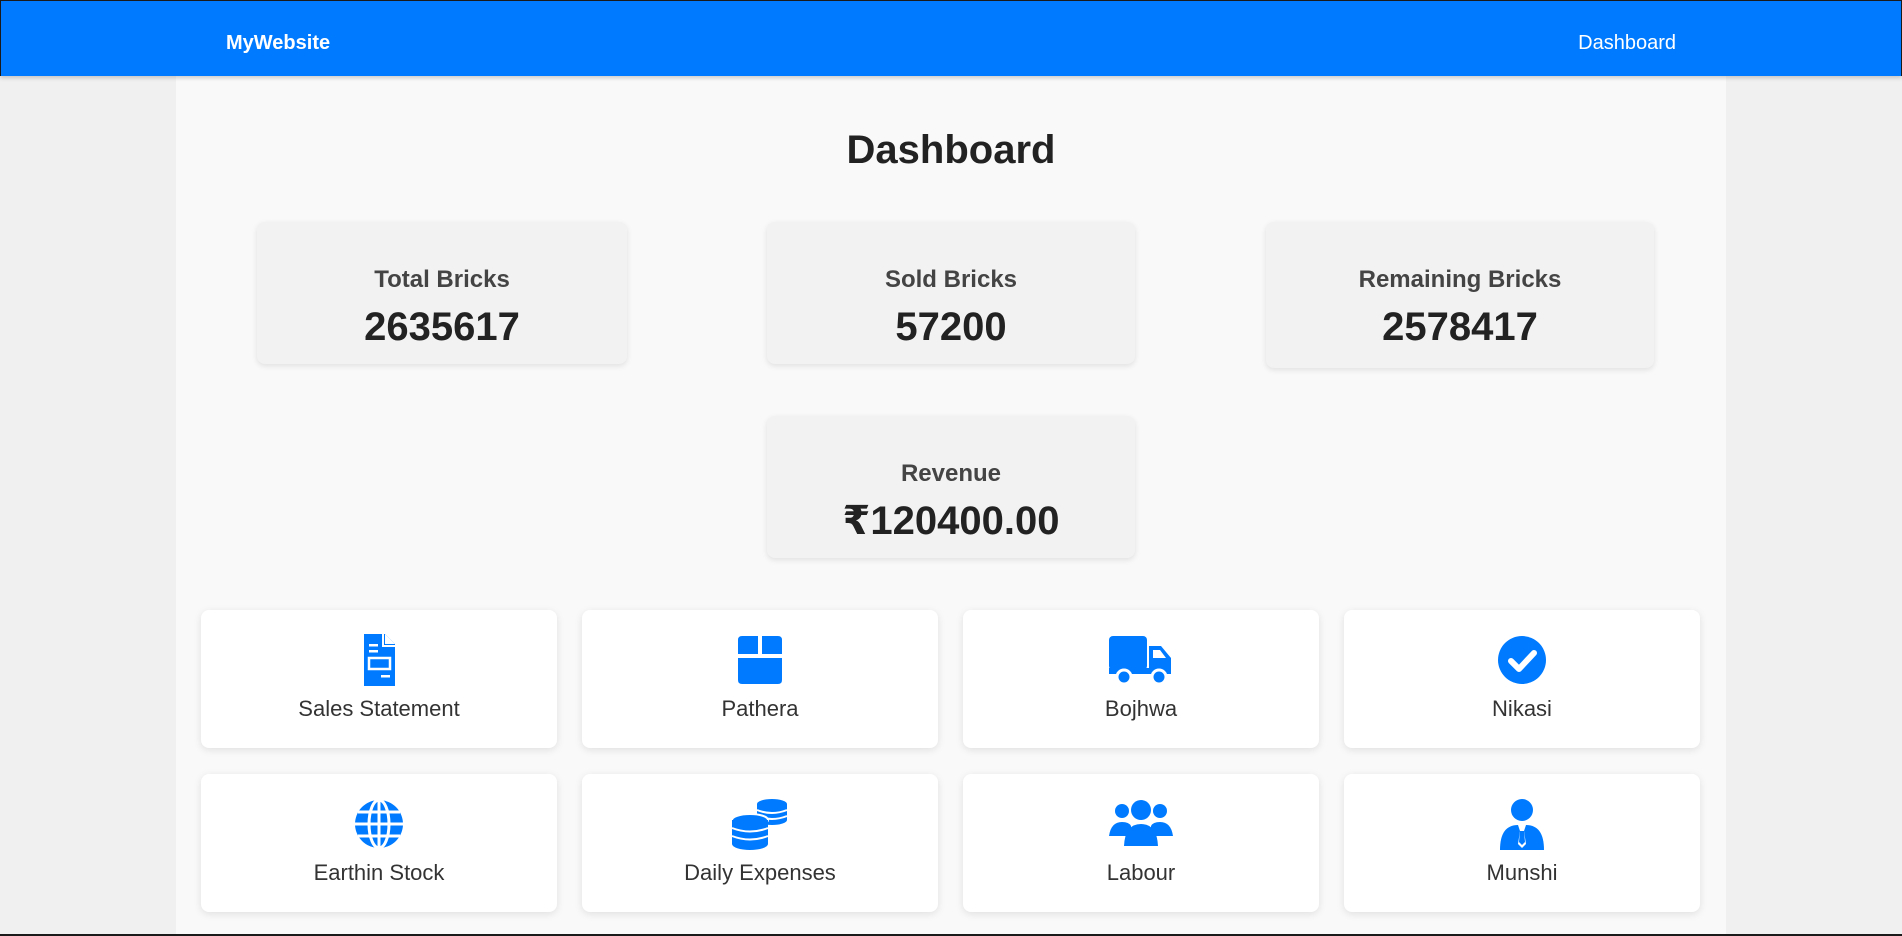 The width and height of the screenshot is (1902, 936). What do you see at coordinates (1141, 824) in the screenshot?
I see `users-icon` at bounding box center [1141, 824].